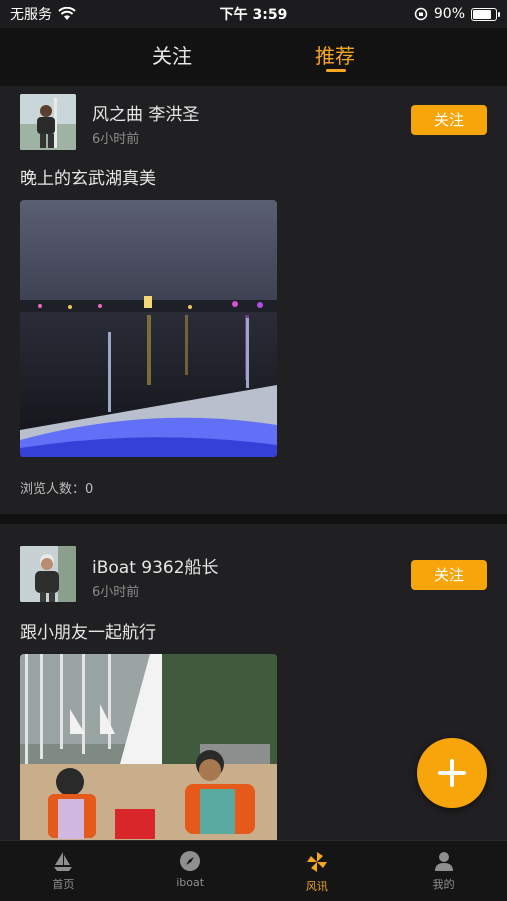  What do you see at coordinates (57, 489) in the screenshot?
I see `view-count: 浏览人数：0` at bounding box center [57, 489].